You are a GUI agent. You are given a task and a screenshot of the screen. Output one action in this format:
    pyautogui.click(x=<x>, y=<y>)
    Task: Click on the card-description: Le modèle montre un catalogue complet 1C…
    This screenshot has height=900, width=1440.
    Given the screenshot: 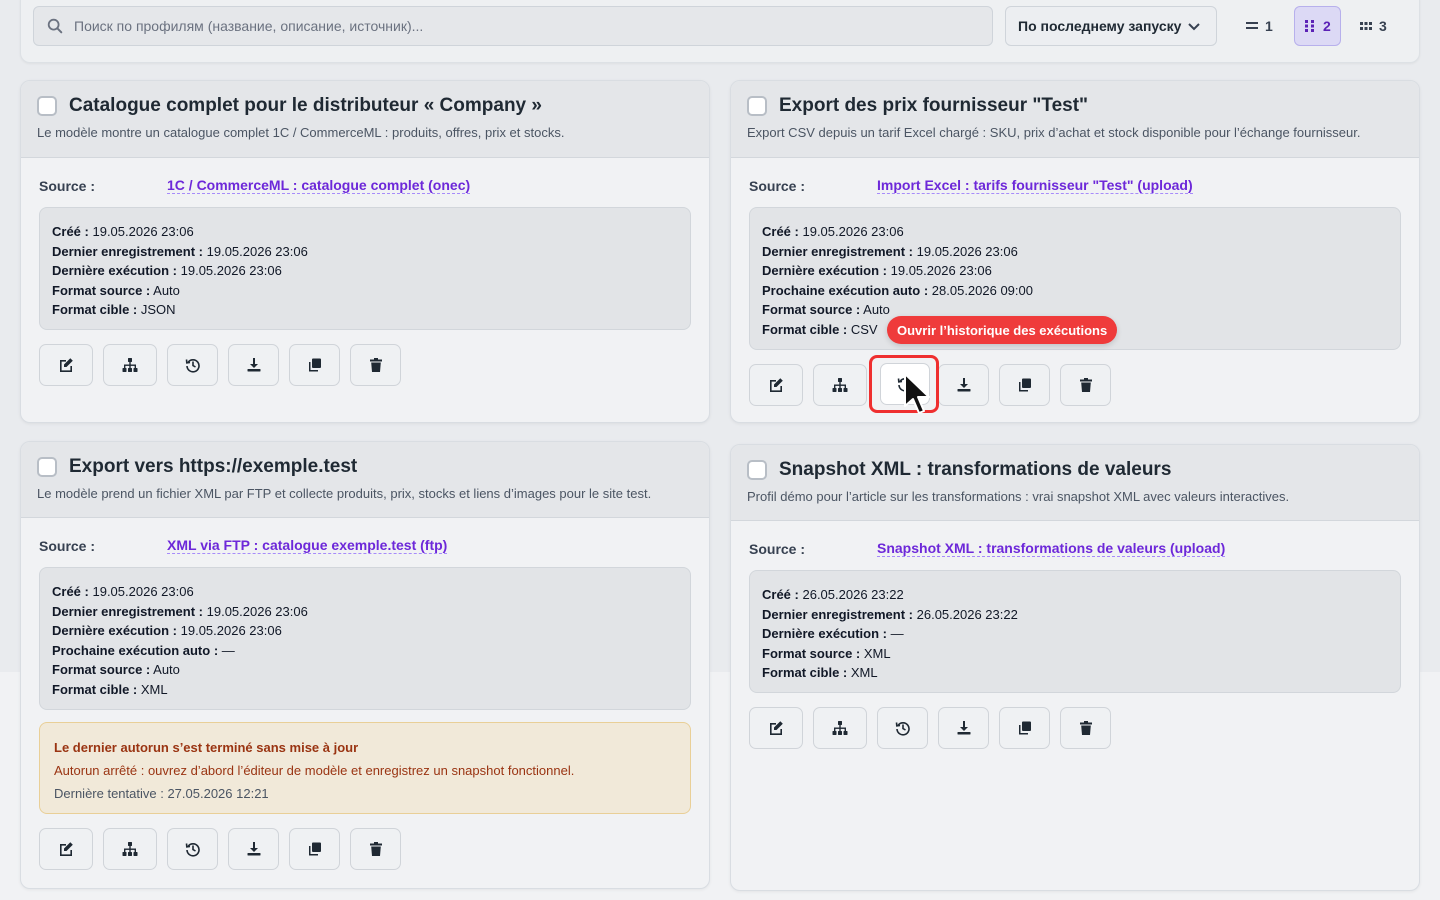 What is the action you would take?
    pyautogui.click(x=301, y=132)
    